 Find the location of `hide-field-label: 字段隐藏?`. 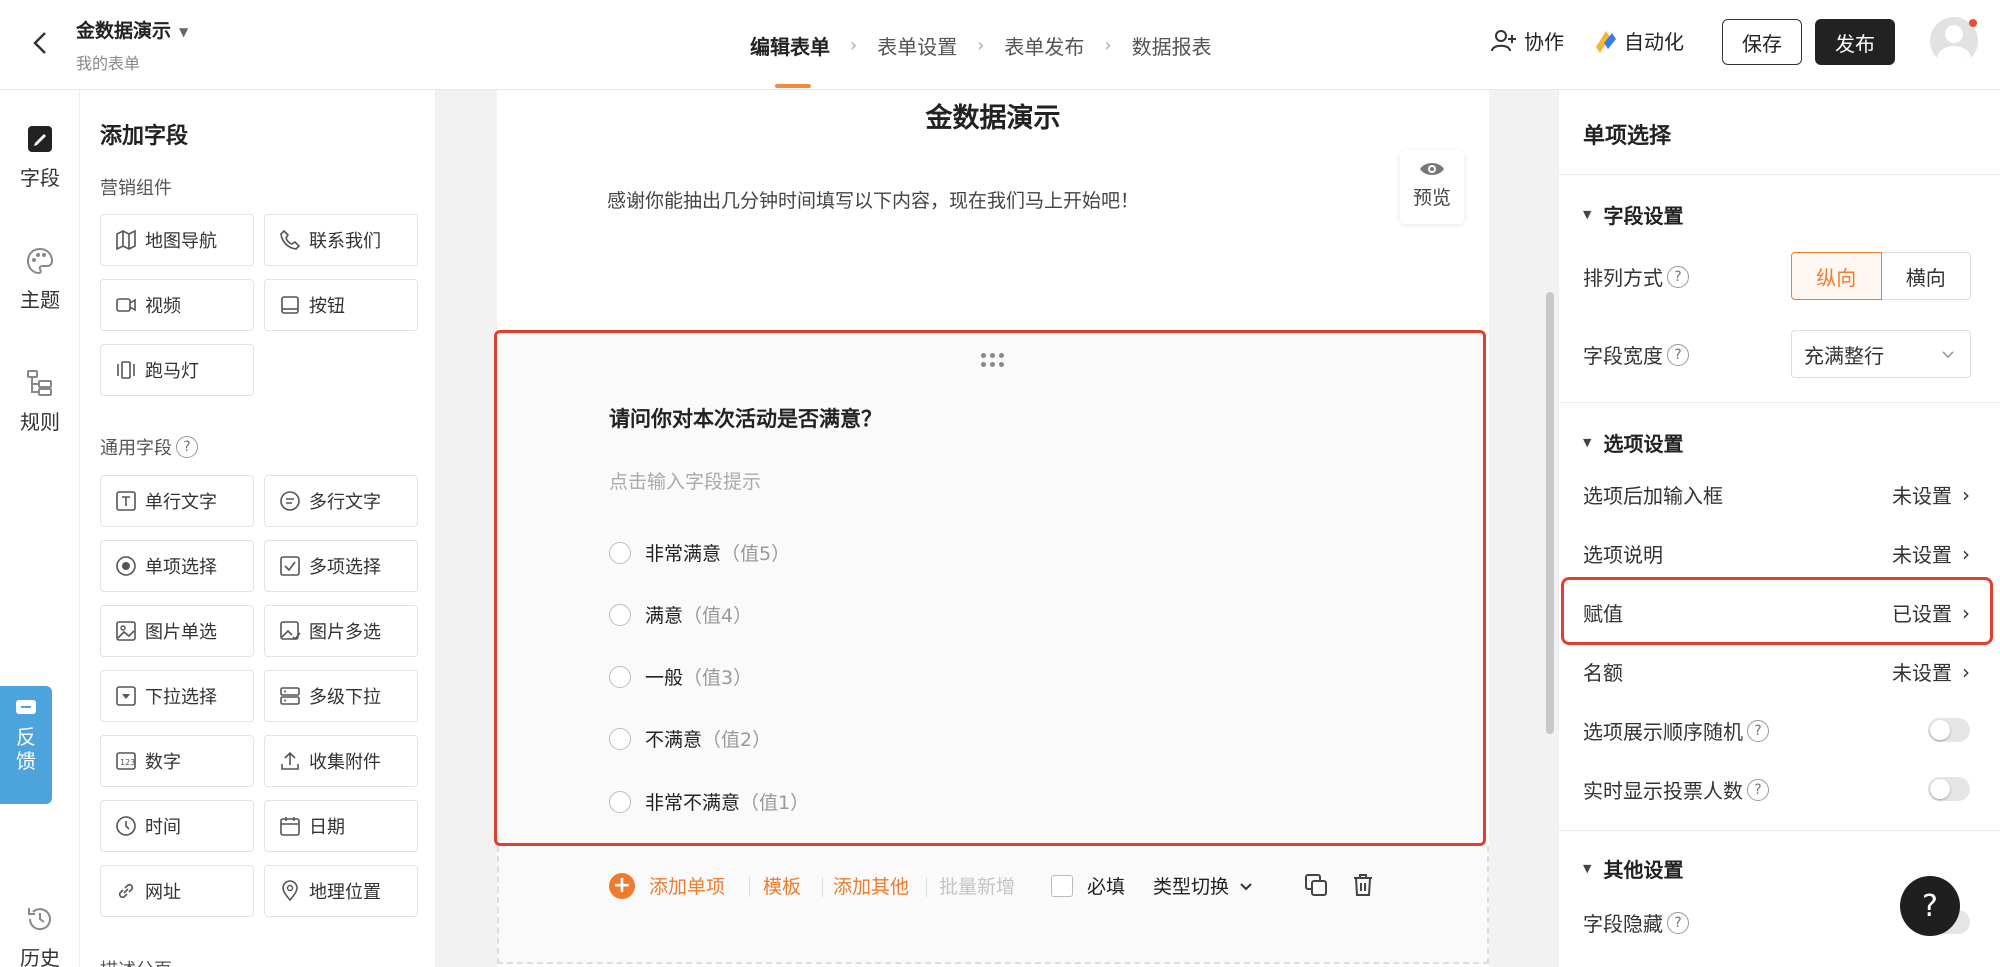

hide-field-label: 字段隐藏? is located at coordinates (1636, 922).